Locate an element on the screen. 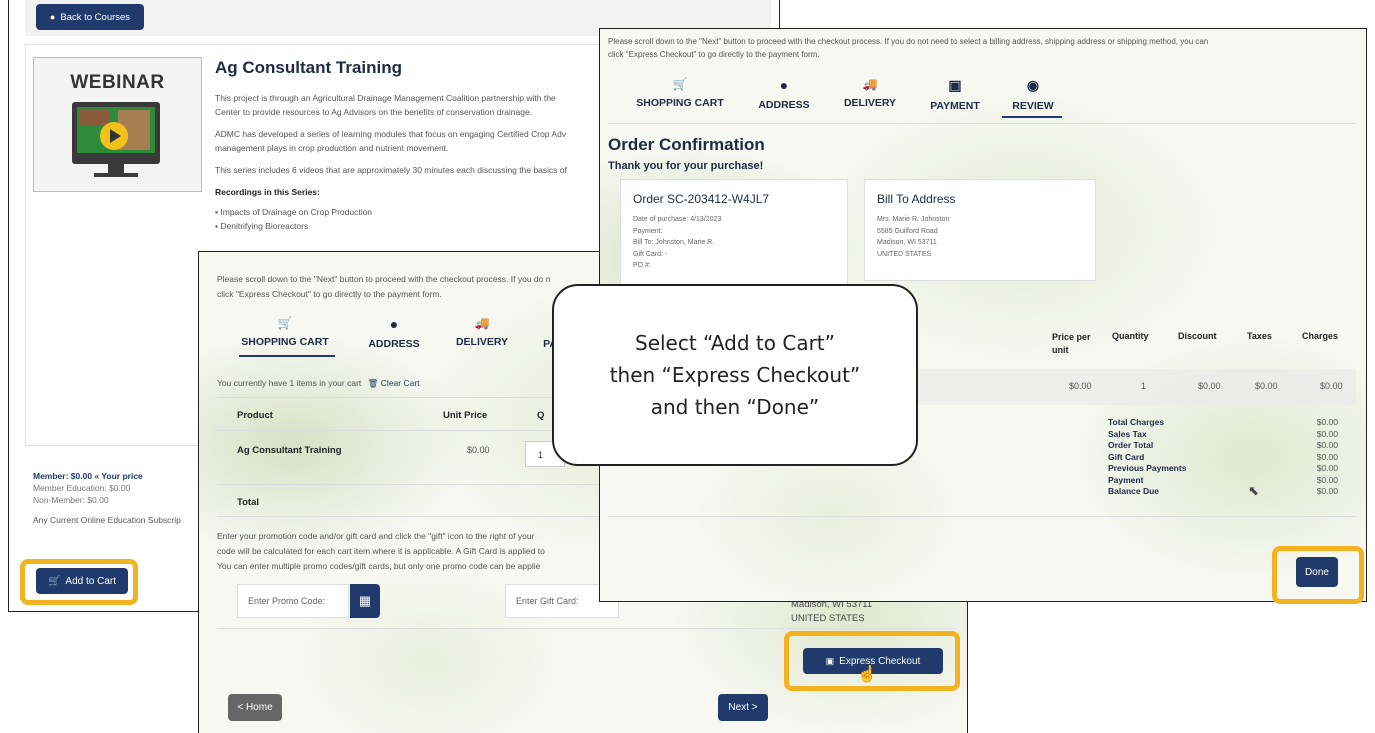  cart-row-price: $0.00 is located at coordinates (478, 450).